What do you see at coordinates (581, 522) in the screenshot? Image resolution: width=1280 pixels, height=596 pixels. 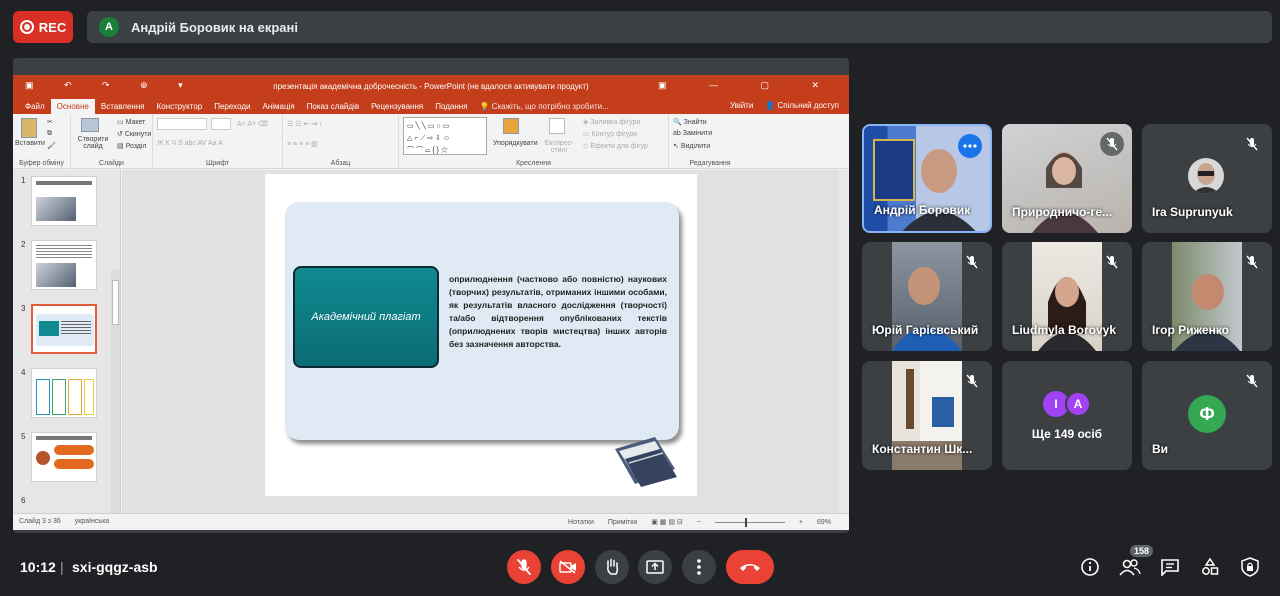 I see `notes-button: Нотатки` at bounding box center [581, 522].